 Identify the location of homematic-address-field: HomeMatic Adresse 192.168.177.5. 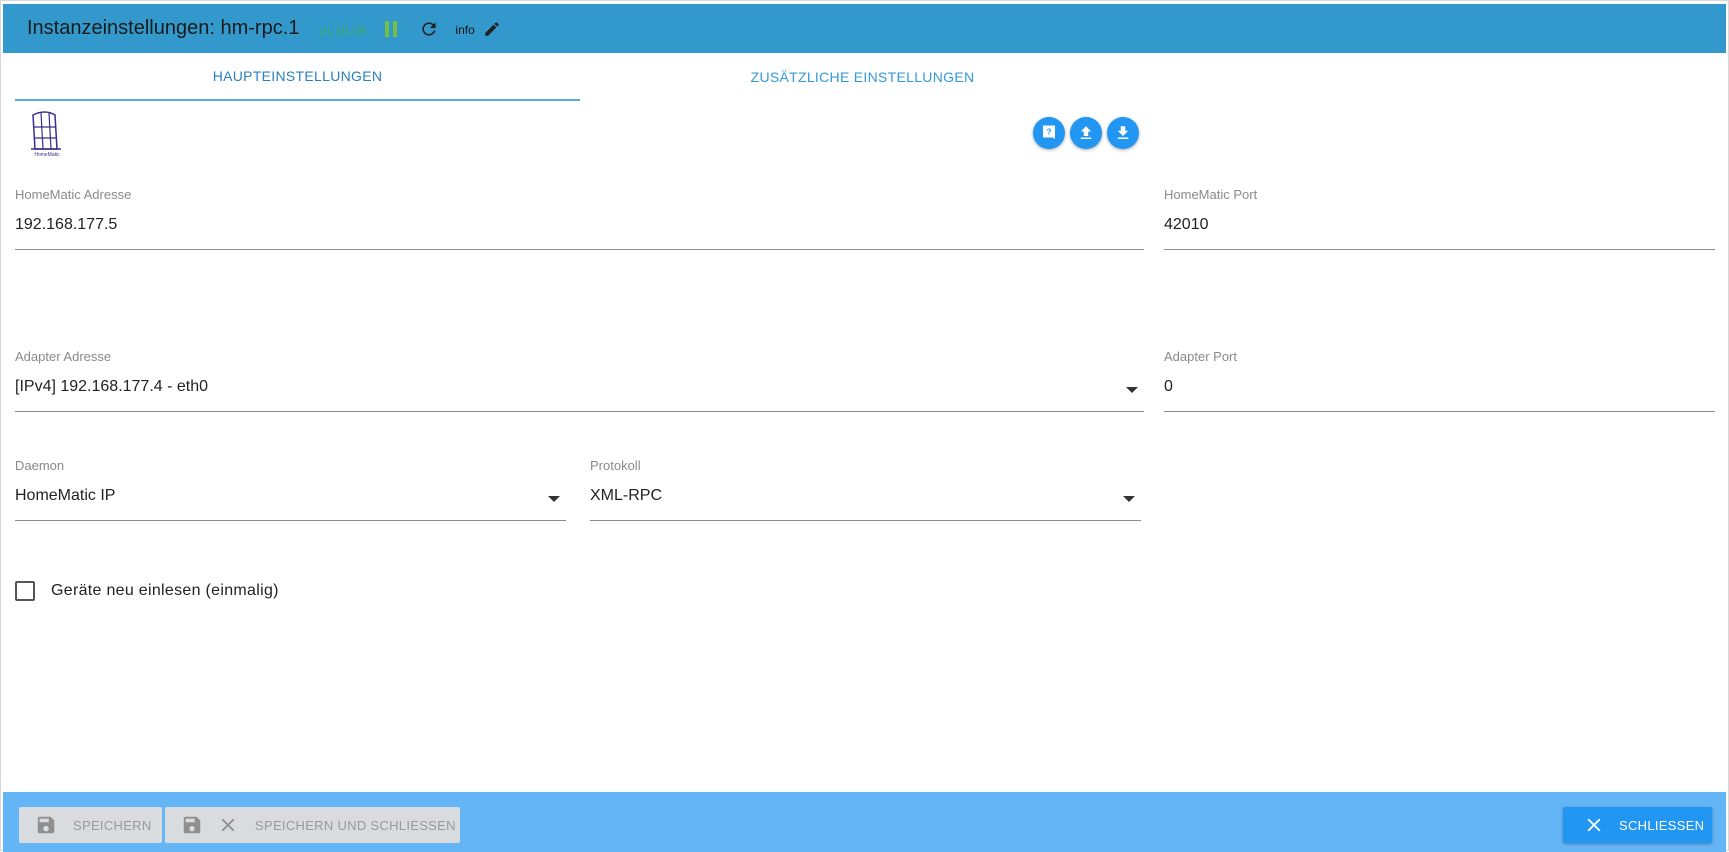
(579, 218).